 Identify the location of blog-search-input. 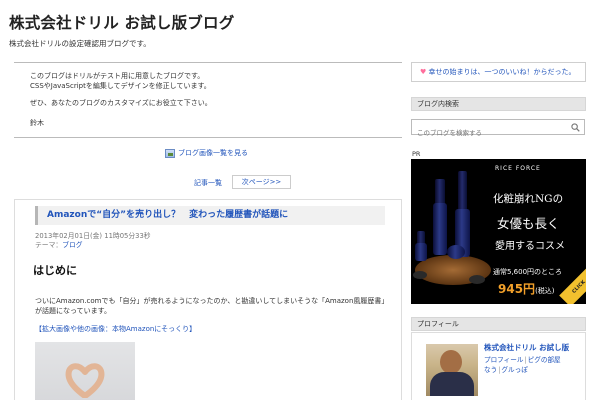
(487, 133).